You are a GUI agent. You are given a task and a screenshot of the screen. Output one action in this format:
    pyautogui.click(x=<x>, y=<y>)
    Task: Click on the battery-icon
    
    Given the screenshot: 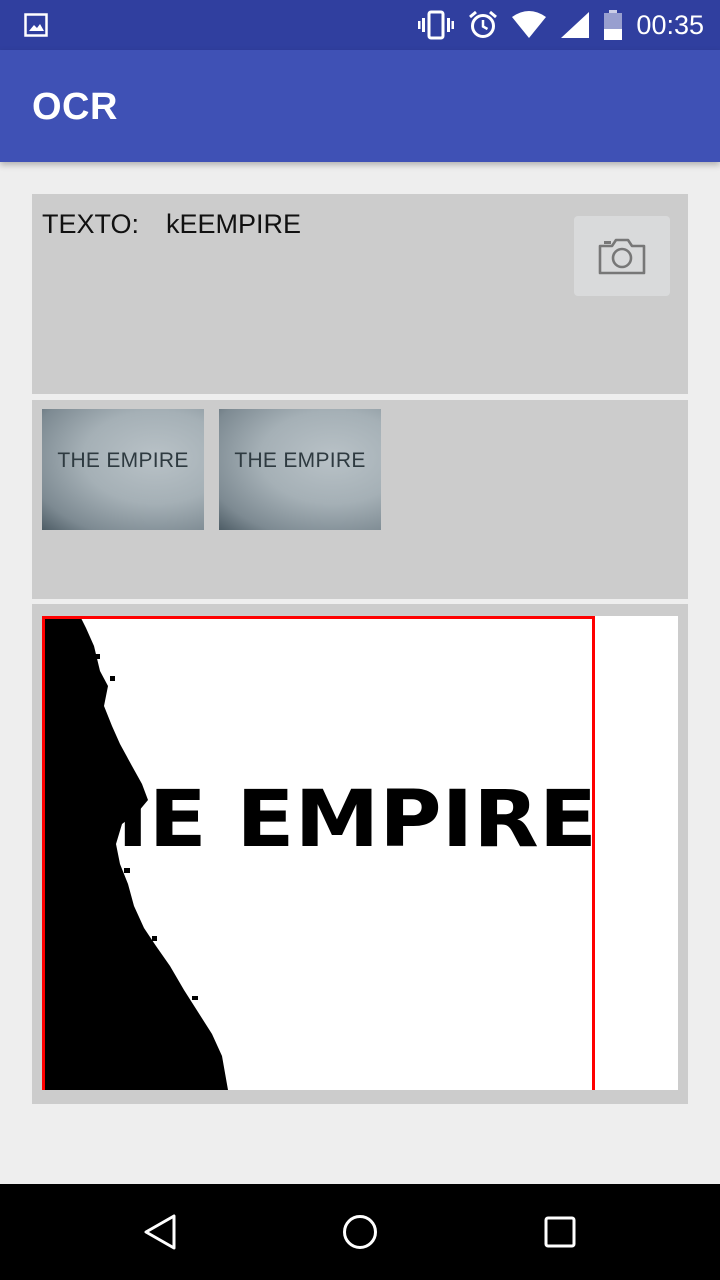 What is the action you would take?
    pyautogui.click(x=613, y=25)
    